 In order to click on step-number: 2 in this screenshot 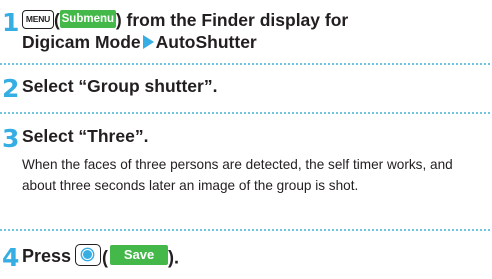, I will do `click(11, 88)`.